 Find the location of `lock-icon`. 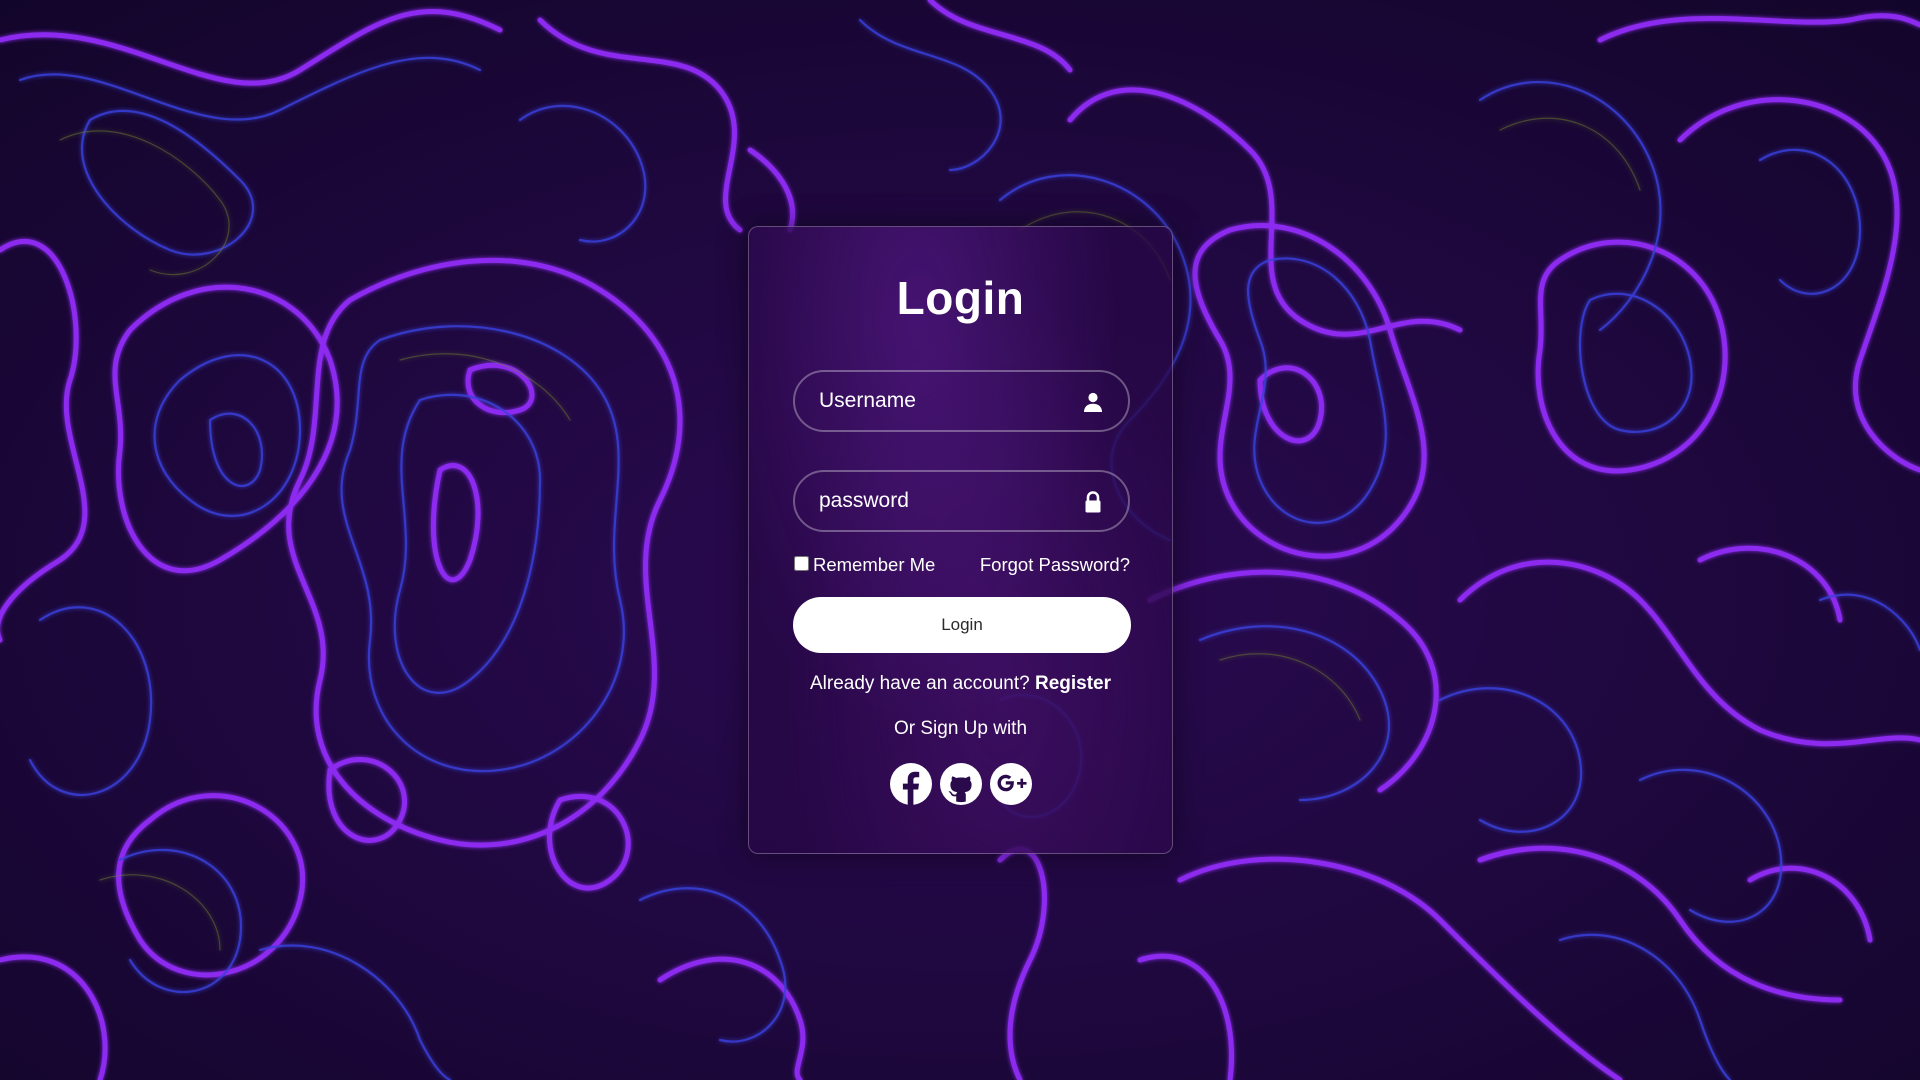

lock-icon is located at coordinates (1093, 502).